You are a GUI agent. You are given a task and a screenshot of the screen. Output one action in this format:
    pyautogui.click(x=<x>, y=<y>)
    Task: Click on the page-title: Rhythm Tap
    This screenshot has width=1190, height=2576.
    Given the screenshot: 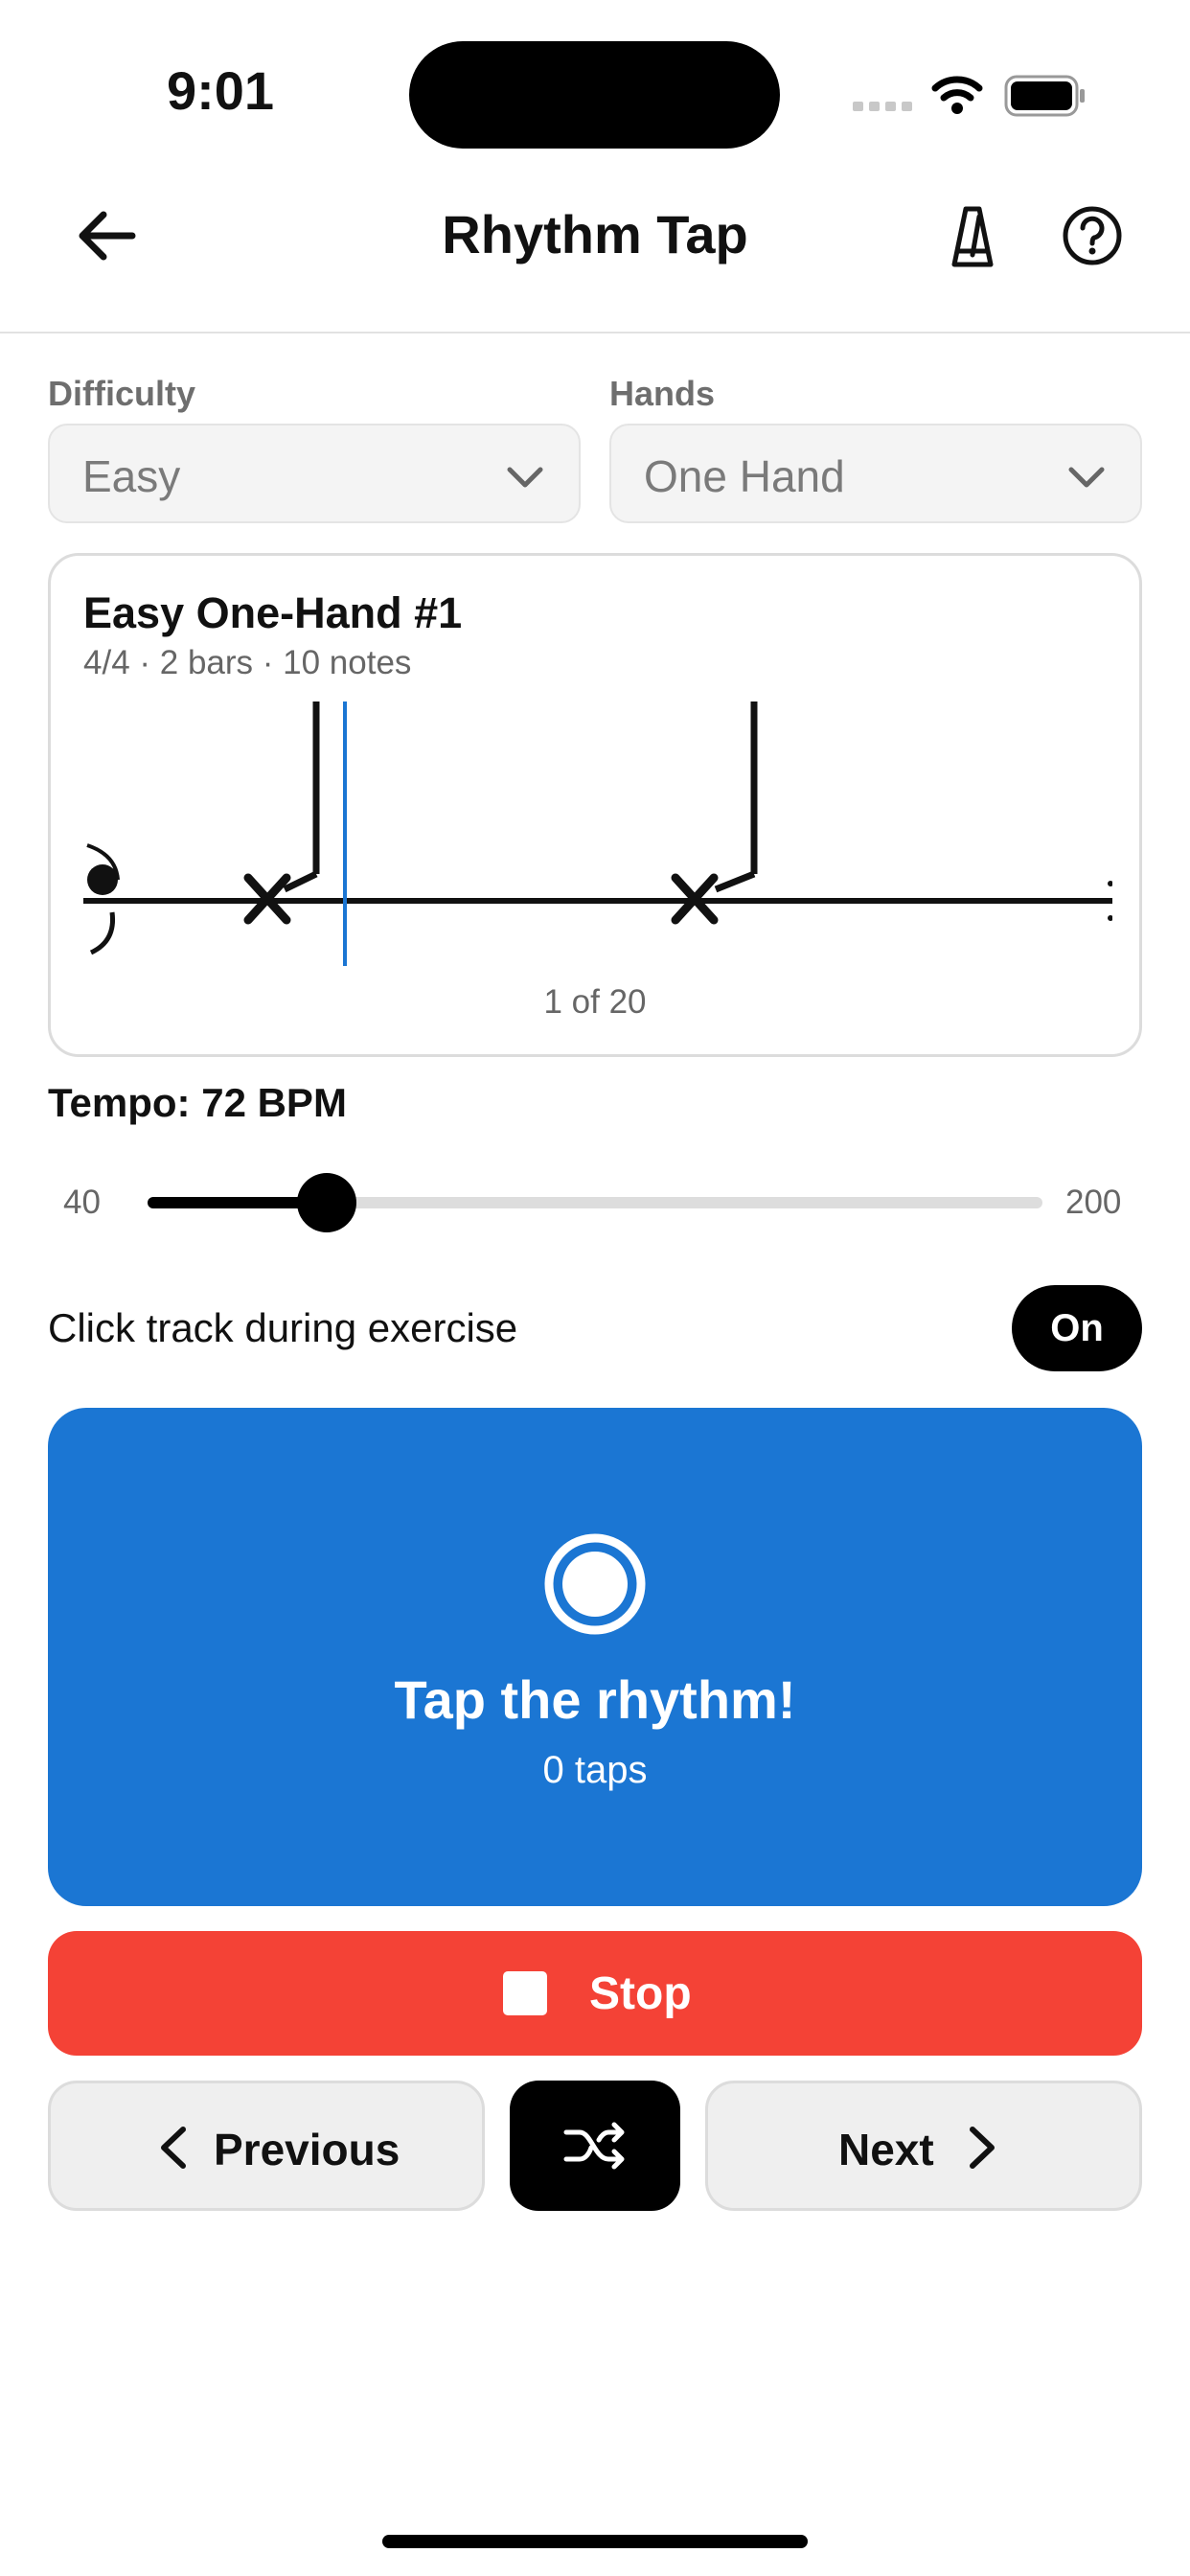 What is the action you would take?
    pyautogui.click(x=595, y=234)
    